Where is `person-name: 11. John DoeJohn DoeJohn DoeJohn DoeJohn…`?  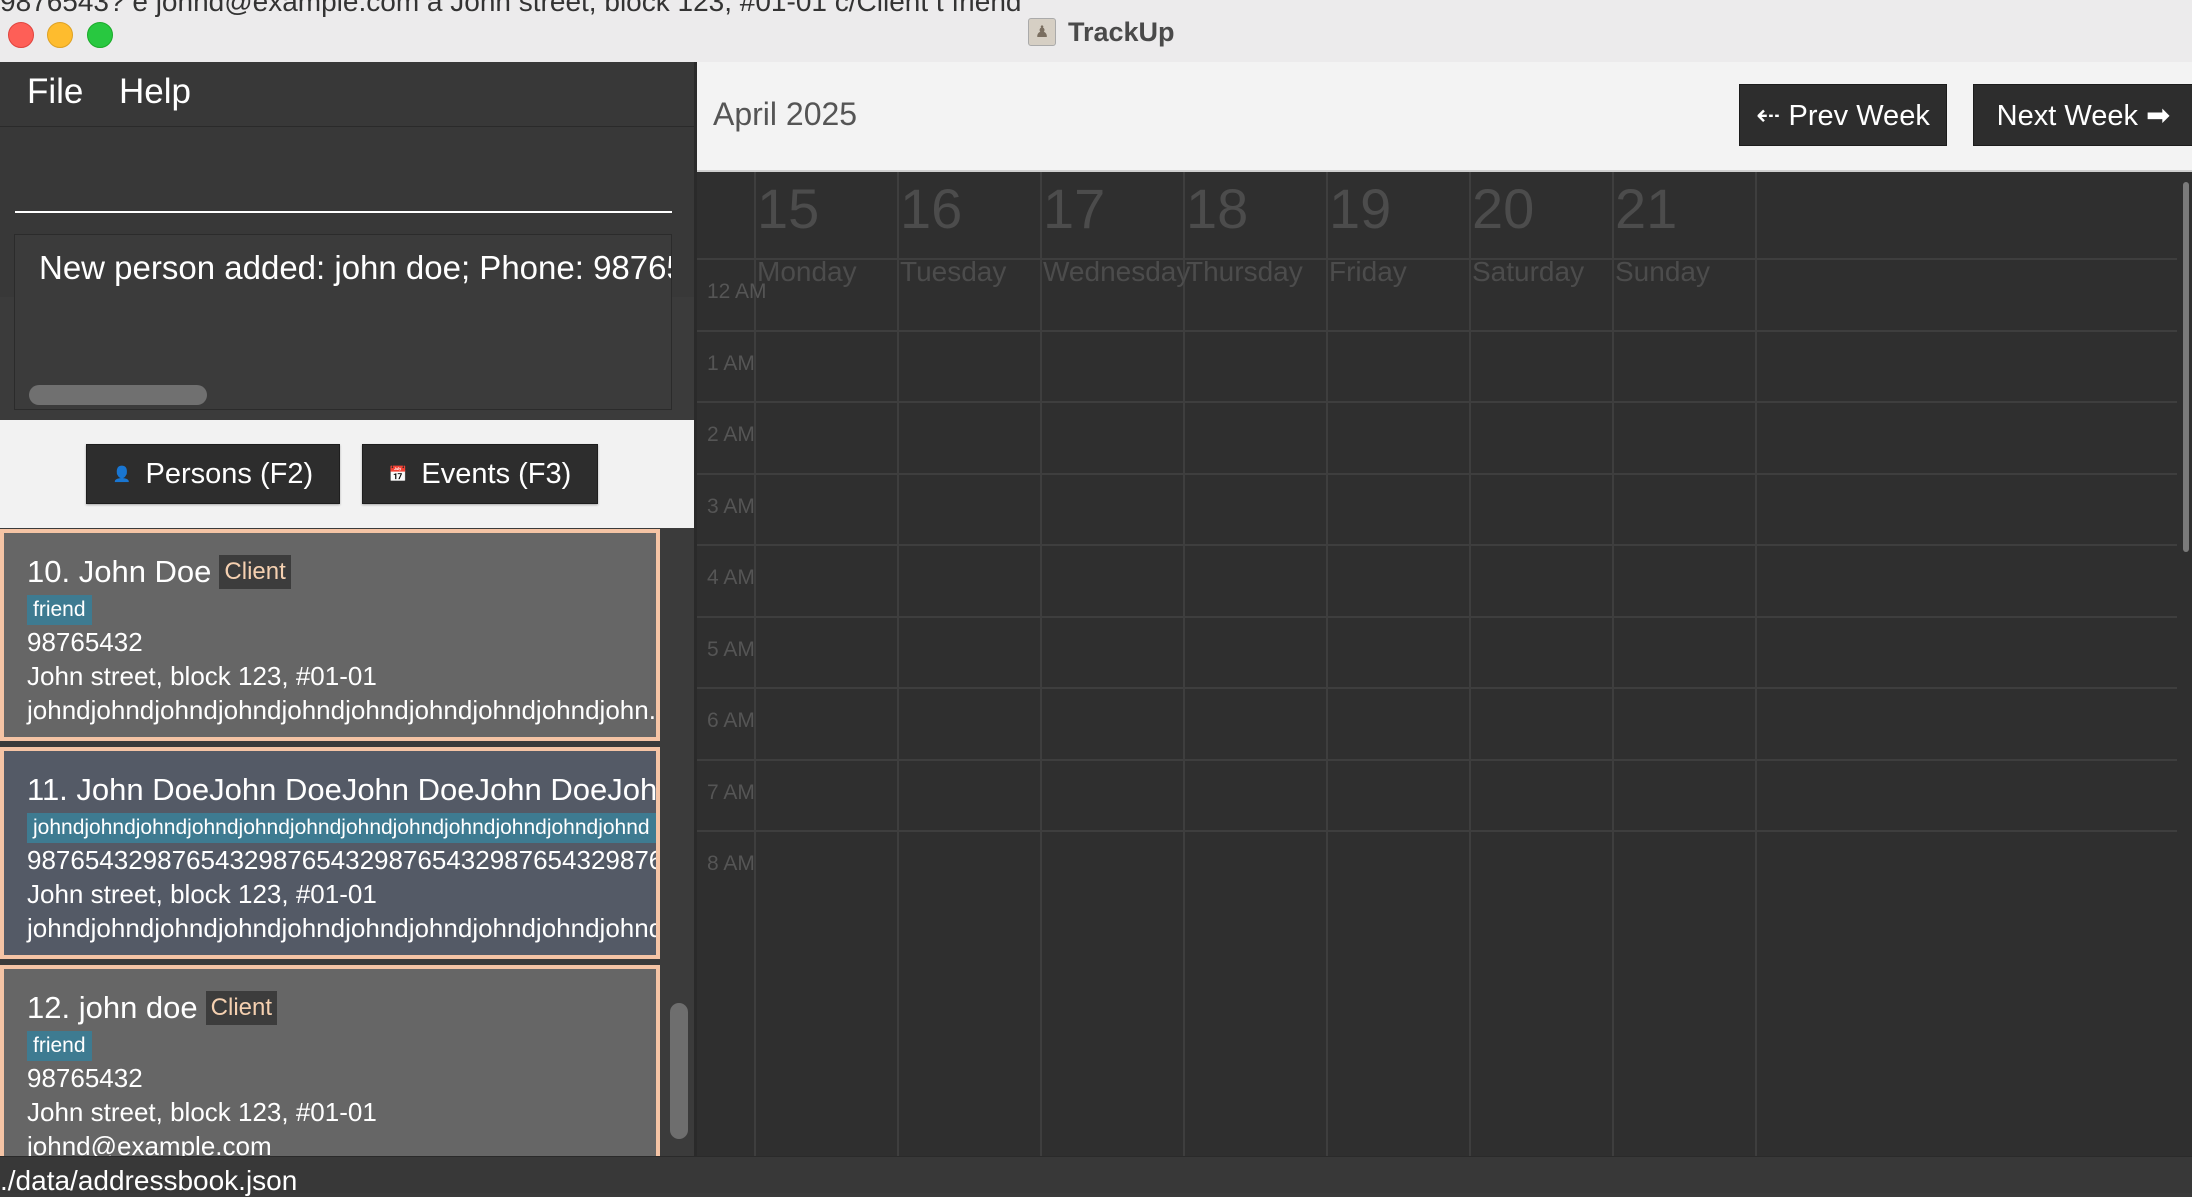
person-name: 11. John DoeJohn DoeJohn DoeJohn DoeJohn… is located at coordinates (342, 789).